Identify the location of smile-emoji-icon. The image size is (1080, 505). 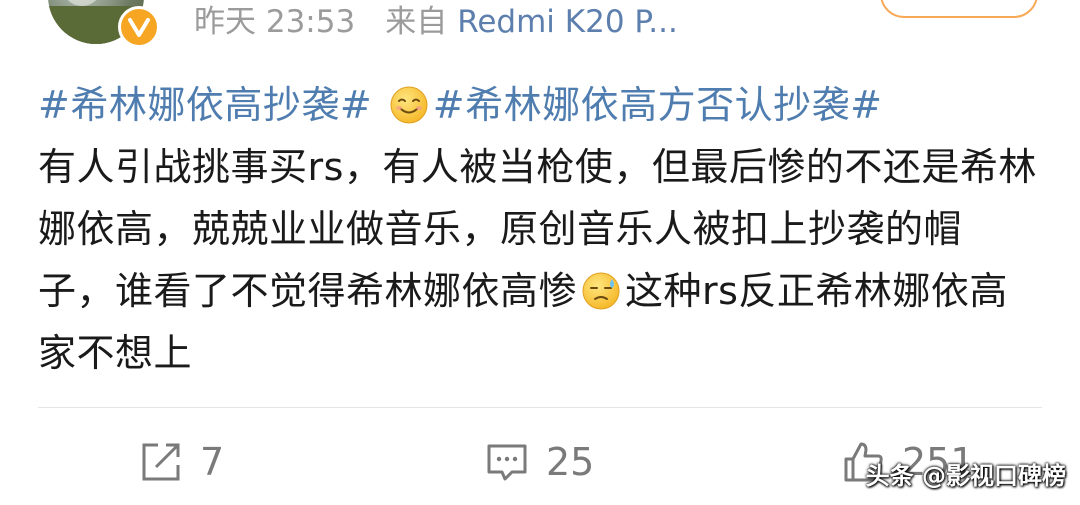
(409, 105).